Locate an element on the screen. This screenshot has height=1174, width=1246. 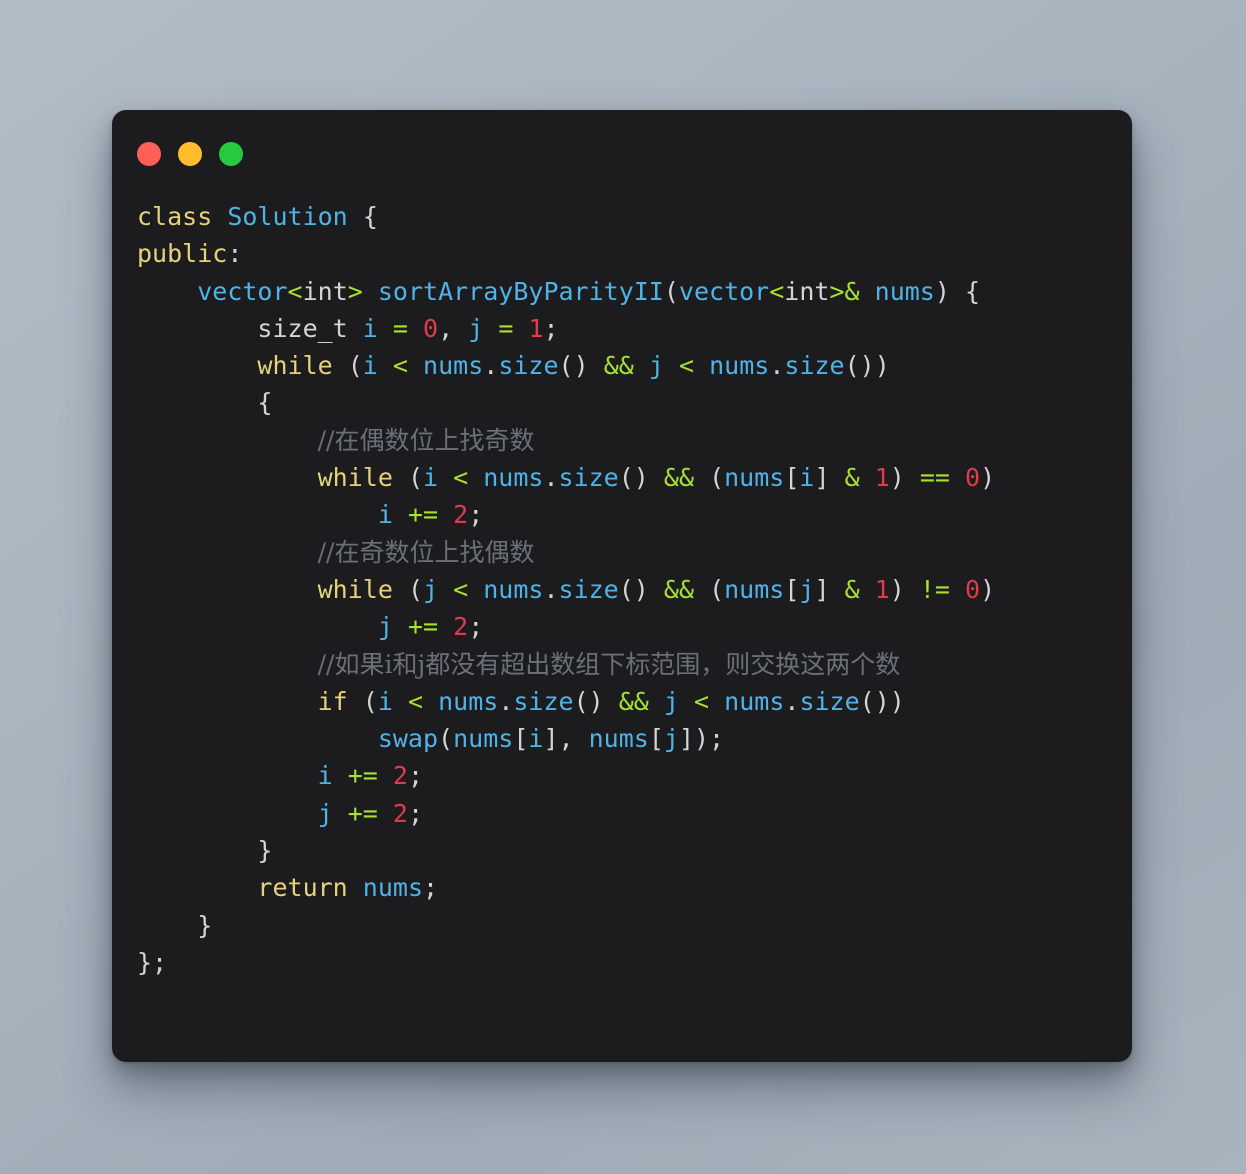
window-titlebar is located at coordinates (622, 154).